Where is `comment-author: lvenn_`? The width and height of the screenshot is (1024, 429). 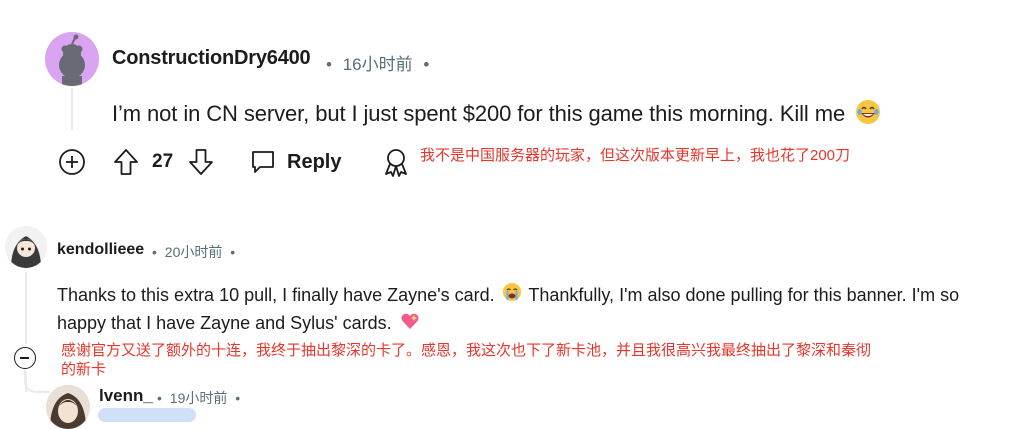
comment-author: lvenn_ is located at coordinates (126, 396).